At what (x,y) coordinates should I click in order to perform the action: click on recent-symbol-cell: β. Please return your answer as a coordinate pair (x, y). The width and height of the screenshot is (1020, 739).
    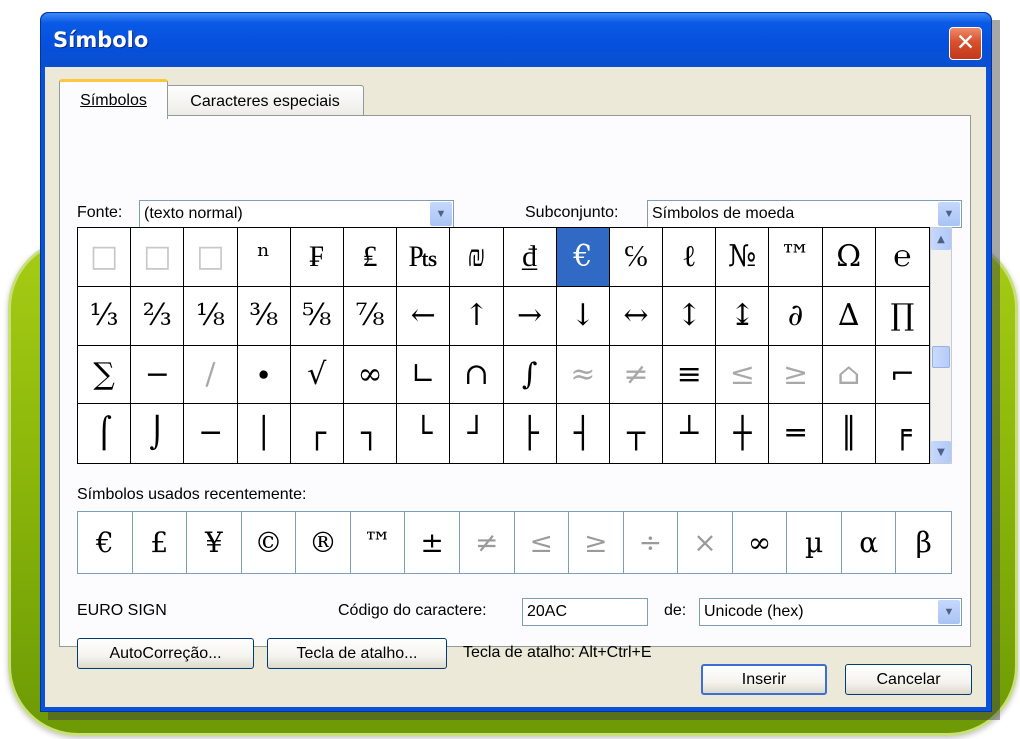
    Looking at the image, I should click on (923, 542).